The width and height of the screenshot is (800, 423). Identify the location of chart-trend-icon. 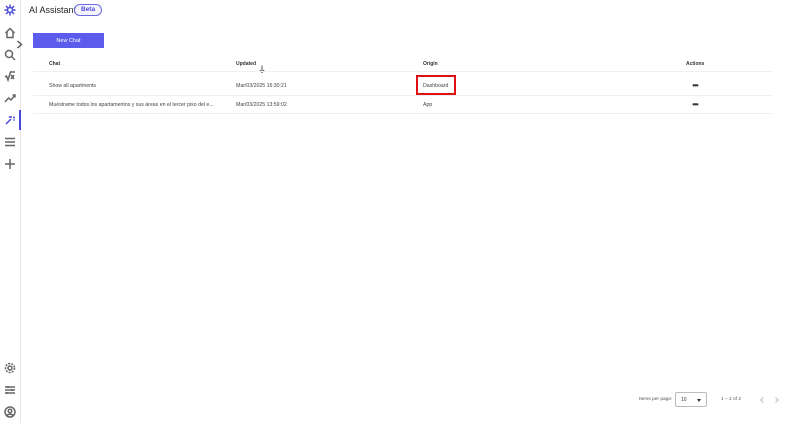
(10, 98).